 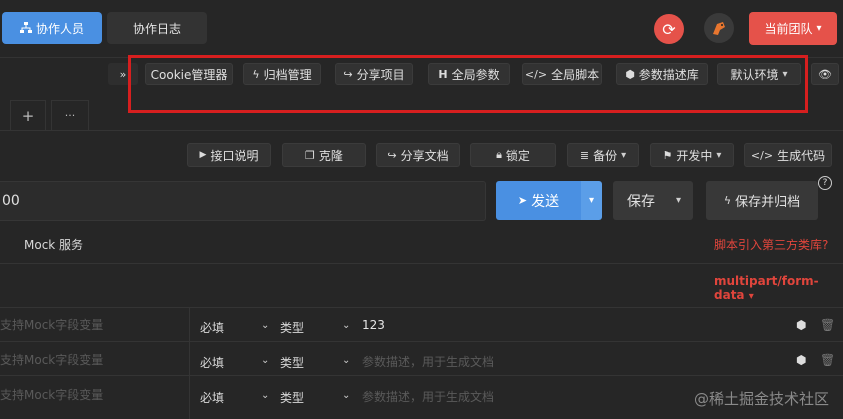 I want to click on gen-code-button: </> 生成代码, so click(x=788, y=155).